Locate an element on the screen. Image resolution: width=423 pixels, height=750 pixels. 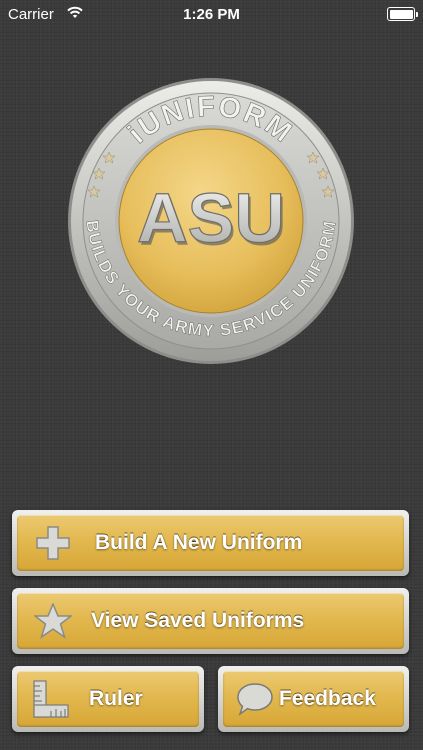
ruler-label: Ruler is located at coordinates (116, 698).